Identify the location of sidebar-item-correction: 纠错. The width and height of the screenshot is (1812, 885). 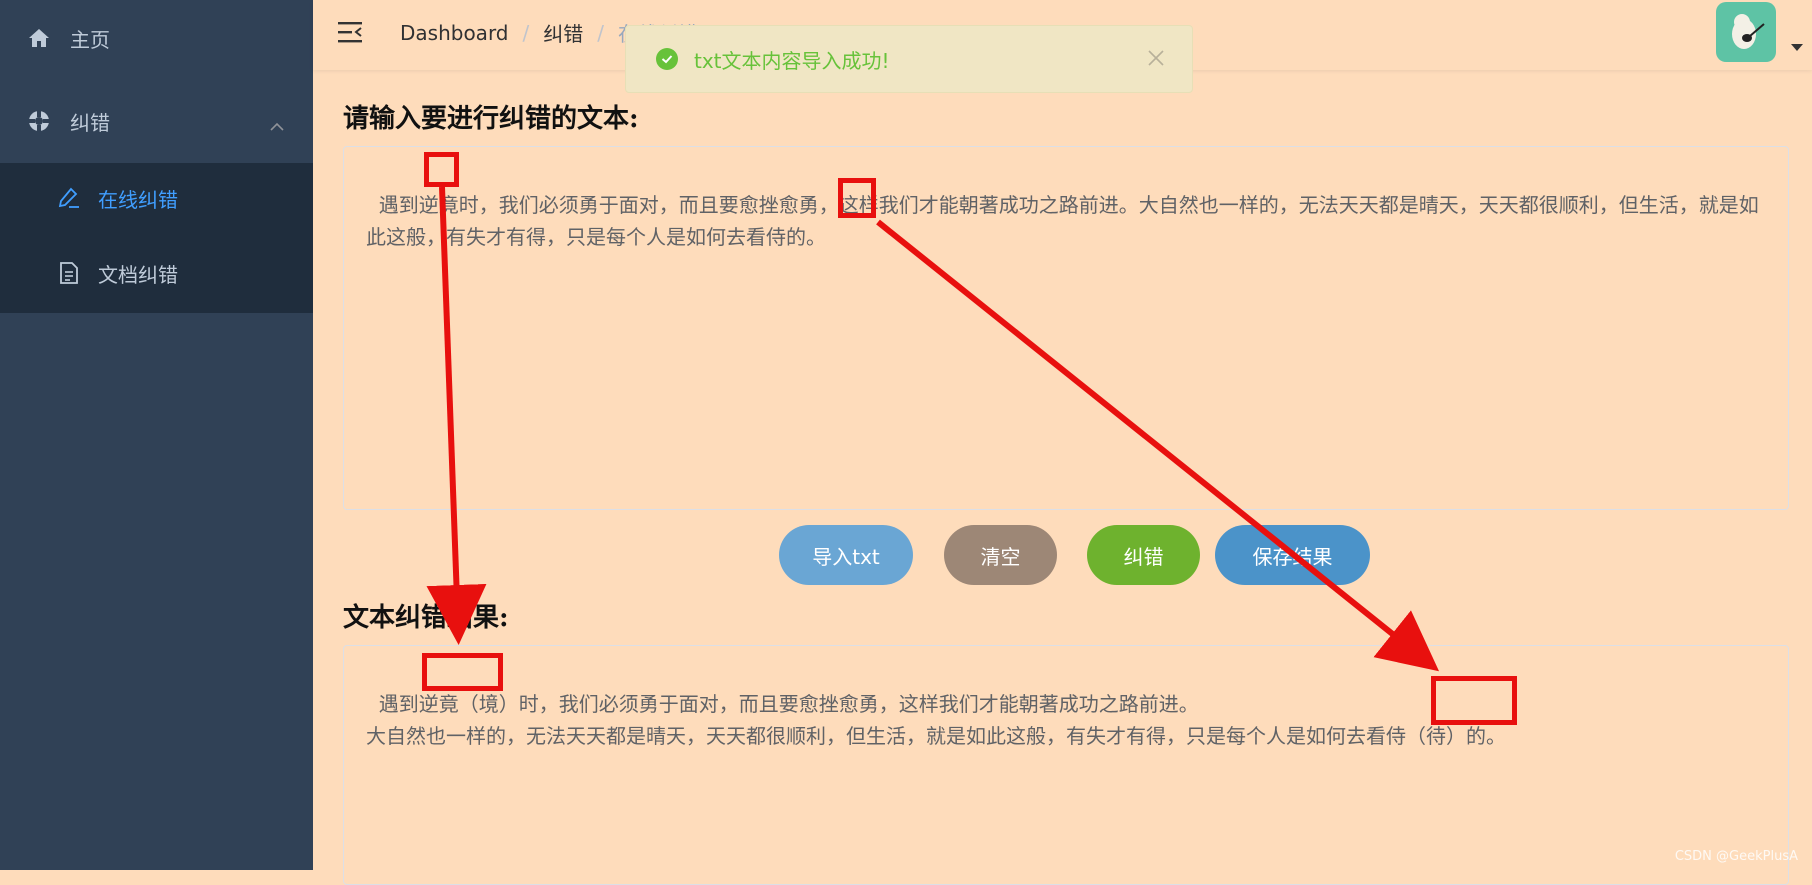
(156, 121).